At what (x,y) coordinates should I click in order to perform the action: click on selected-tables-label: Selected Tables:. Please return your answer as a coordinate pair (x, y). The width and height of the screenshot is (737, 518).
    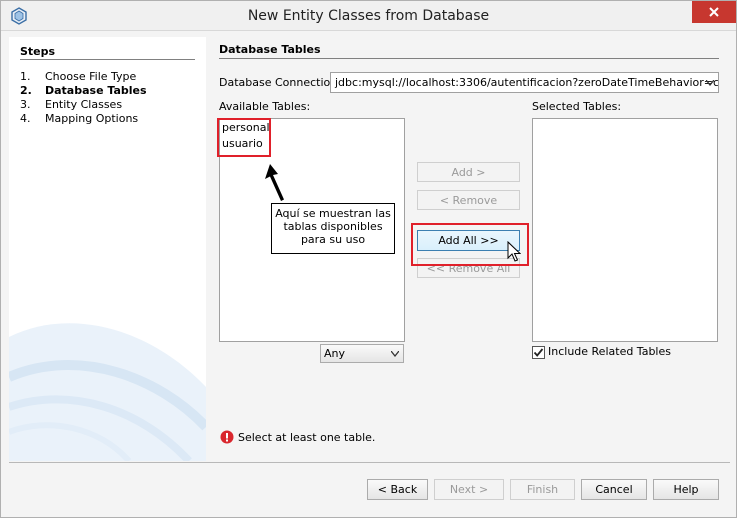
    Looking at the image, I should click on (577, 106).